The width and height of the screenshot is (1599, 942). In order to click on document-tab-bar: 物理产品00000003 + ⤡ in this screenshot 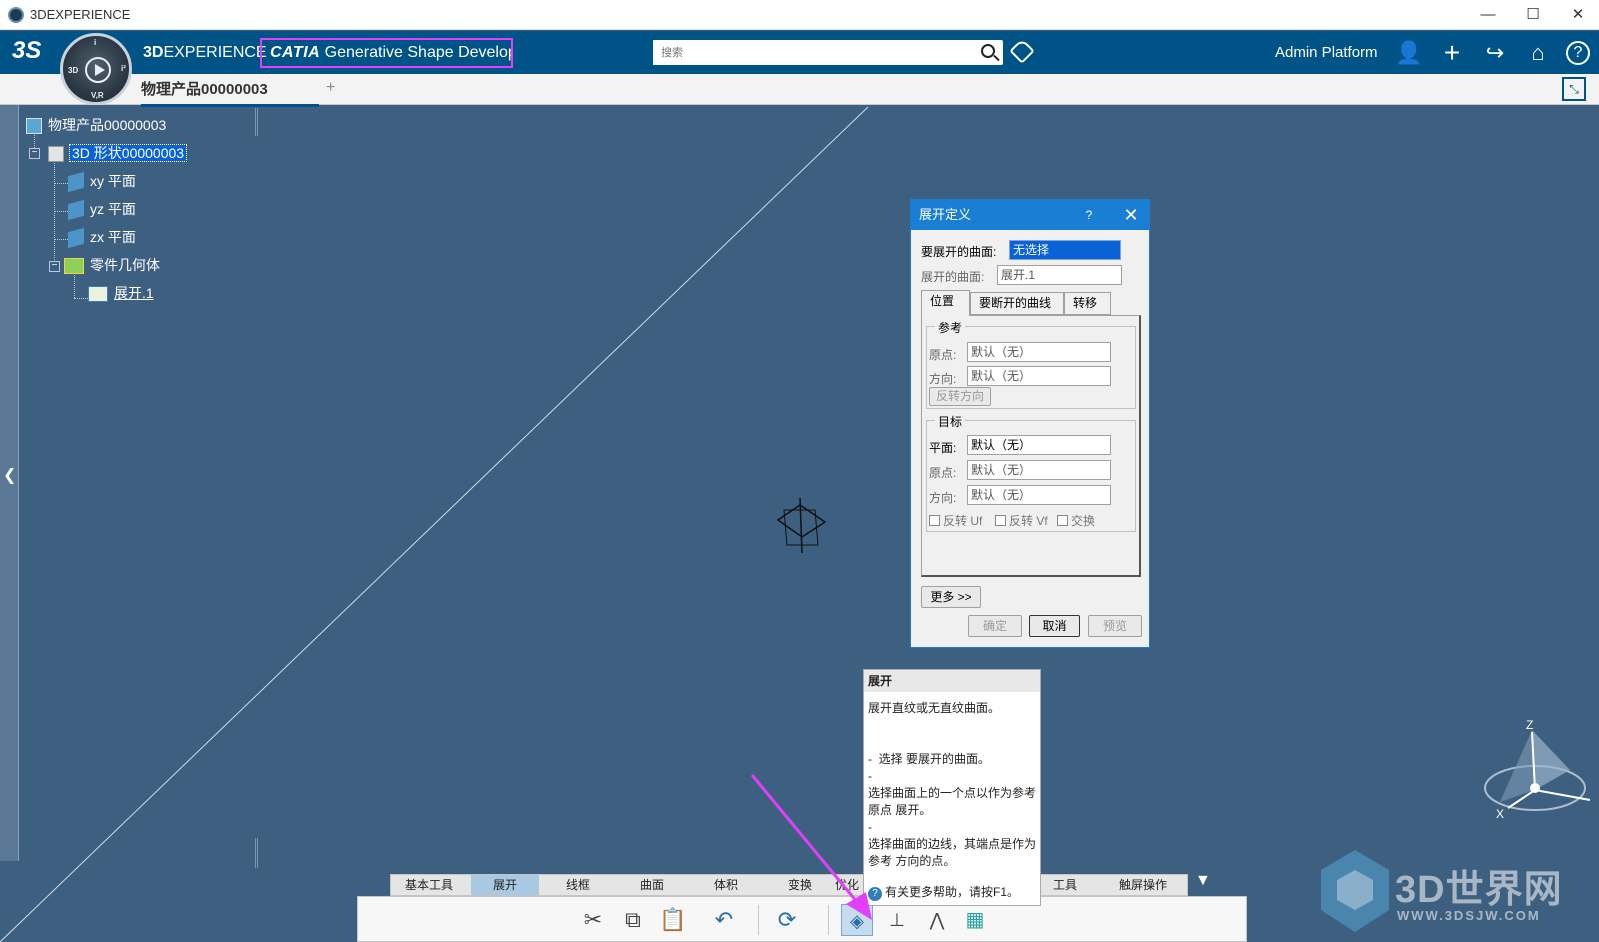, I will do `click(799, 90)`.